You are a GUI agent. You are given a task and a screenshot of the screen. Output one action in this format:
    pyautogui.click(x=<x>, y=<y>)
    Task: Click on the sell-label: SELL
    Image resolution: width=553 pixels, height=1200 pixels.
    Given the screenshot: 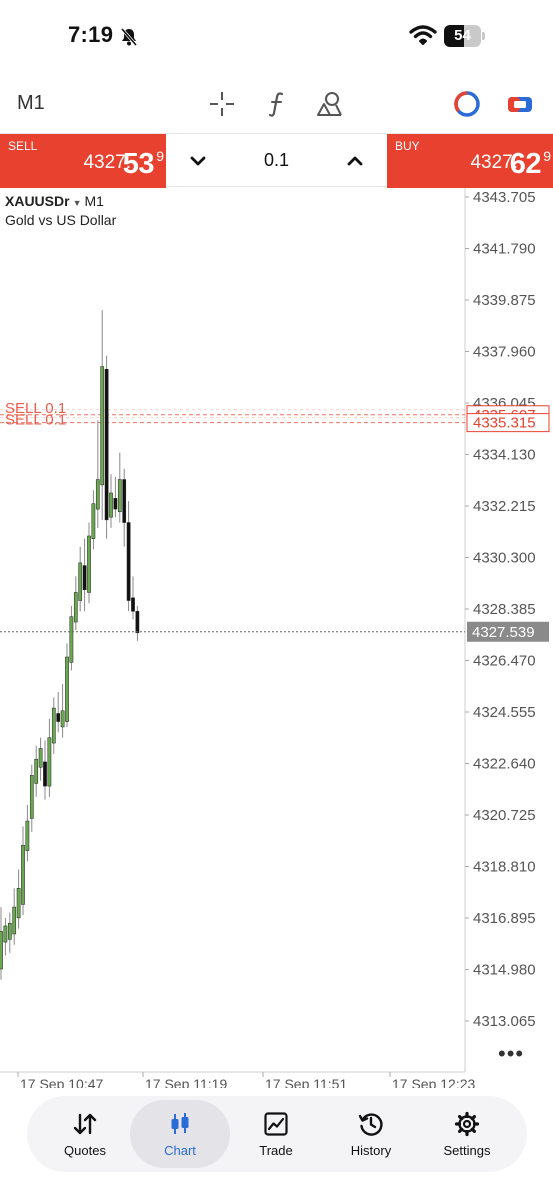 What is the action you would take?
    pyautogui.click(x=23, y=146)
    